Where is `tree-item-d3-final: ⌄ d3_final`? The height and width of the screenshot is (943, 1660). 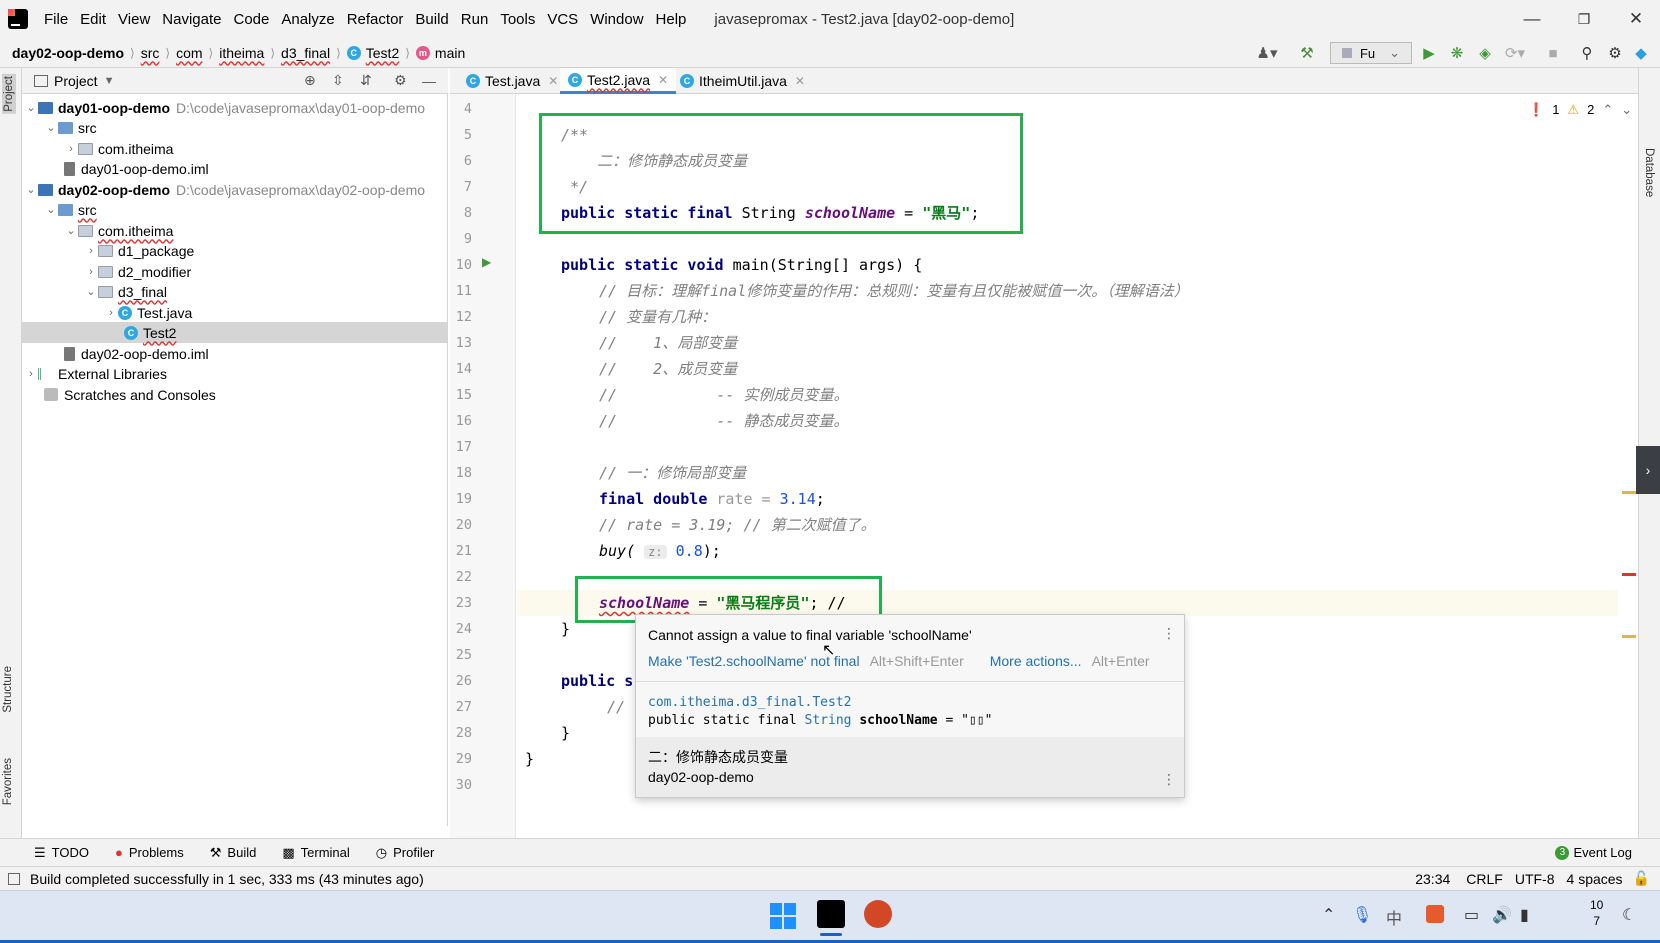 tree-item-d3-final: ⌄ d3_final is located at coordinates (125, 291).